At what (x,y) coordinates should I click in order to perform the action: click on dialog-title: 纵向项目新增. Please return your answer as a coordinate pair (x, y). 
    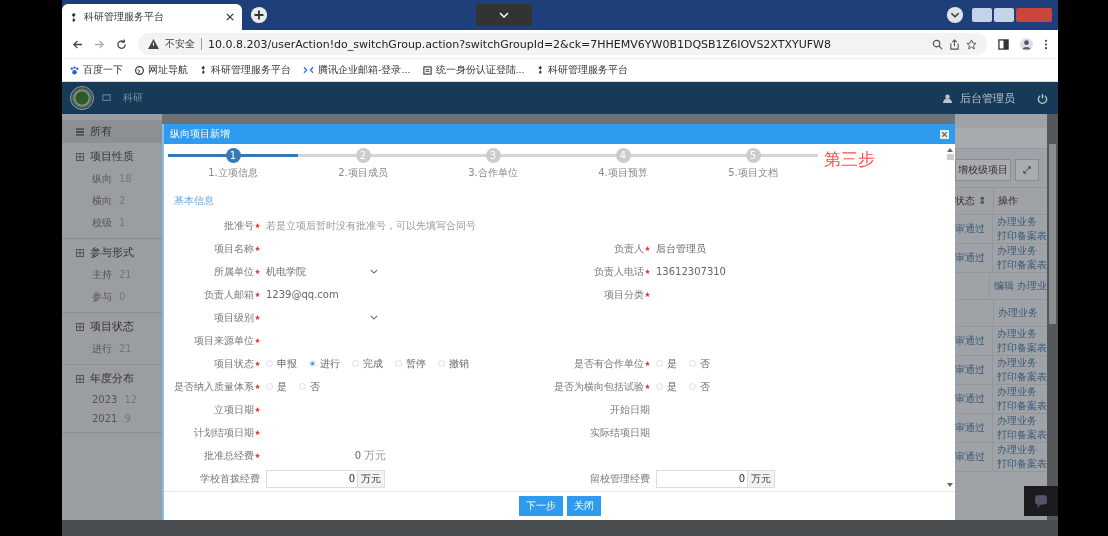
    Looking at the image, I should click on (200, 134).